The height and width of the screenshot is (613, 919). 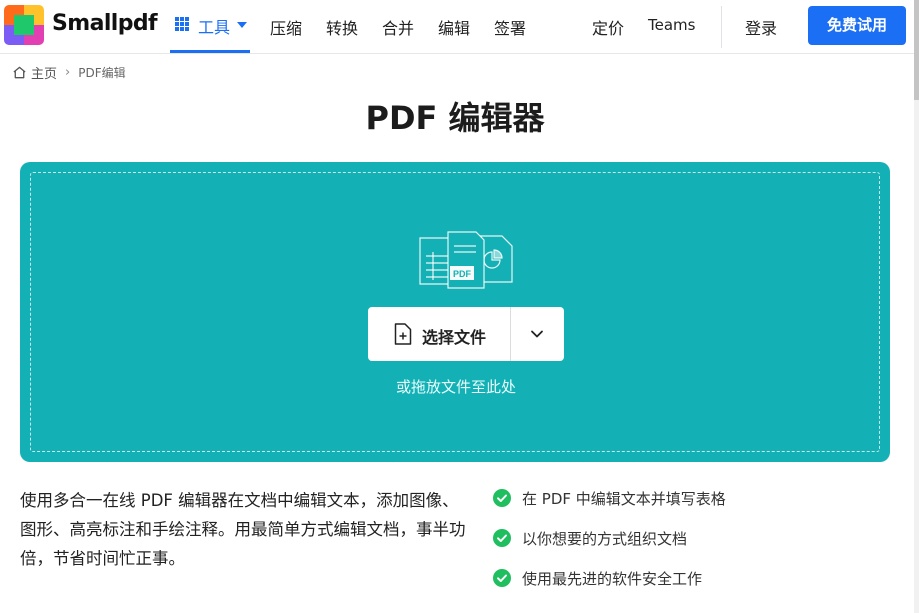 I want to click on grid-icon, so click(x=182, y=24).